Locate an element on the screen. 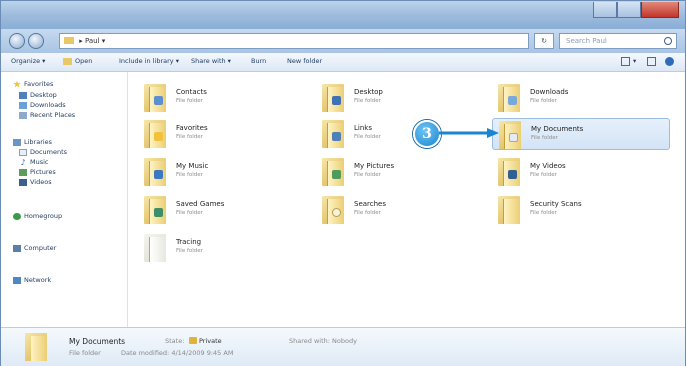 The image size is (686, 366). folder-item-downloads: Downloads File folder is located at coordinates (577, 98).